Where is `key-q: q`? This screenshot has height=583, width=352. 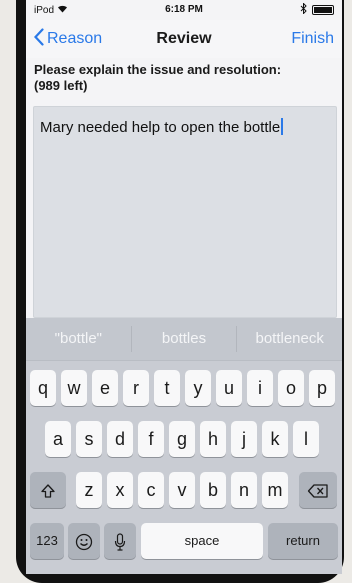
key-q: q is located at coordinates (43, 388).